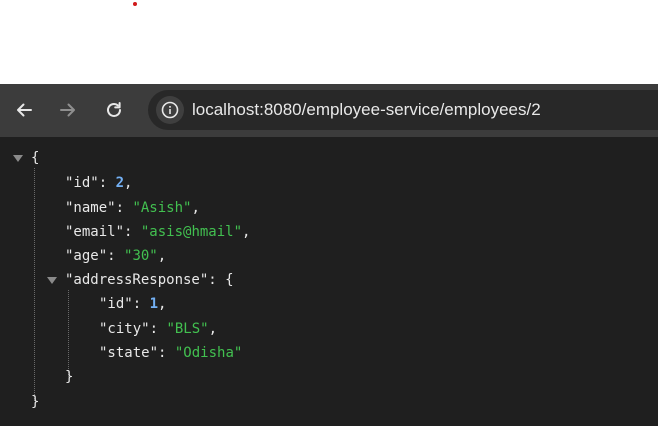 This screenshot has width=658, height=426. I want to click on back-button, so click(24, 110).